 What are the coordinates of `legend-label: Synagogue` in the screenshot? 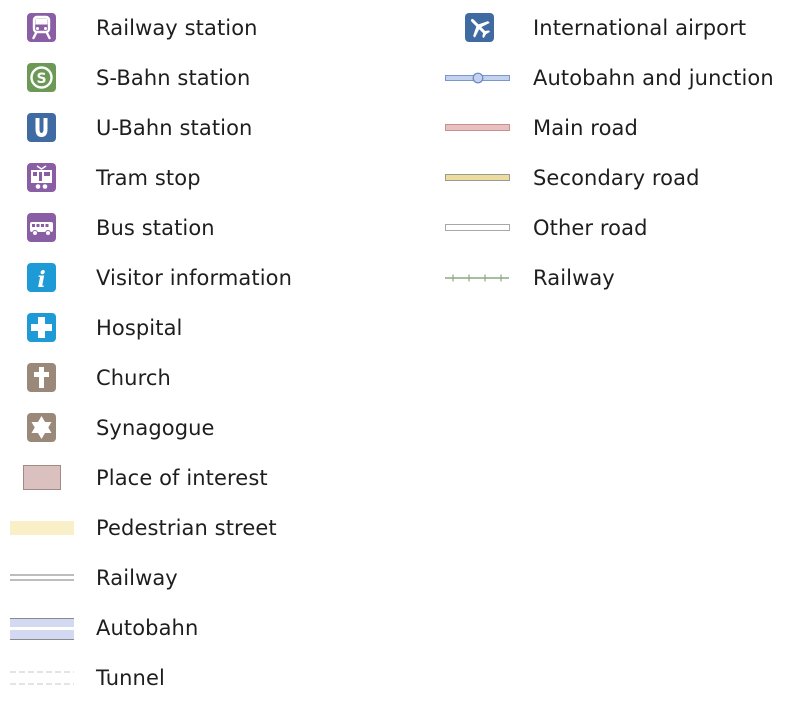 It's located at (155, 428).